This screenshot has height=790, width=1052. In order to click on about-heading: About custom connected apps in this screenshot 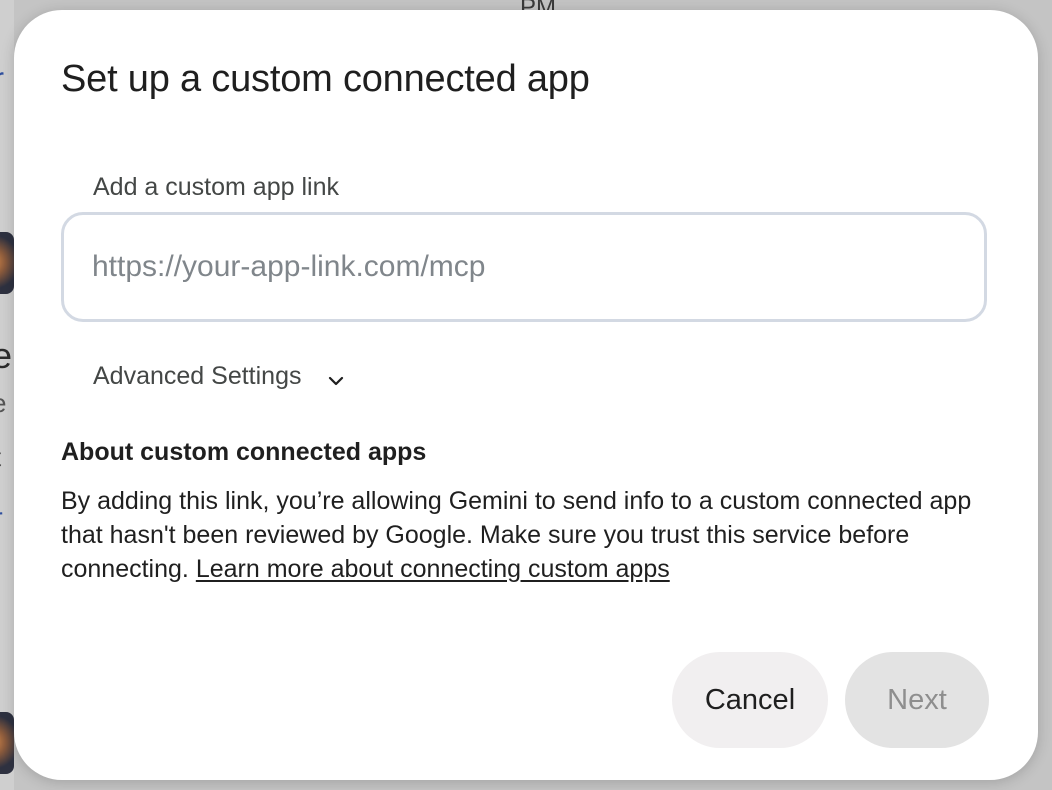, I will do `click(244, 452)`.